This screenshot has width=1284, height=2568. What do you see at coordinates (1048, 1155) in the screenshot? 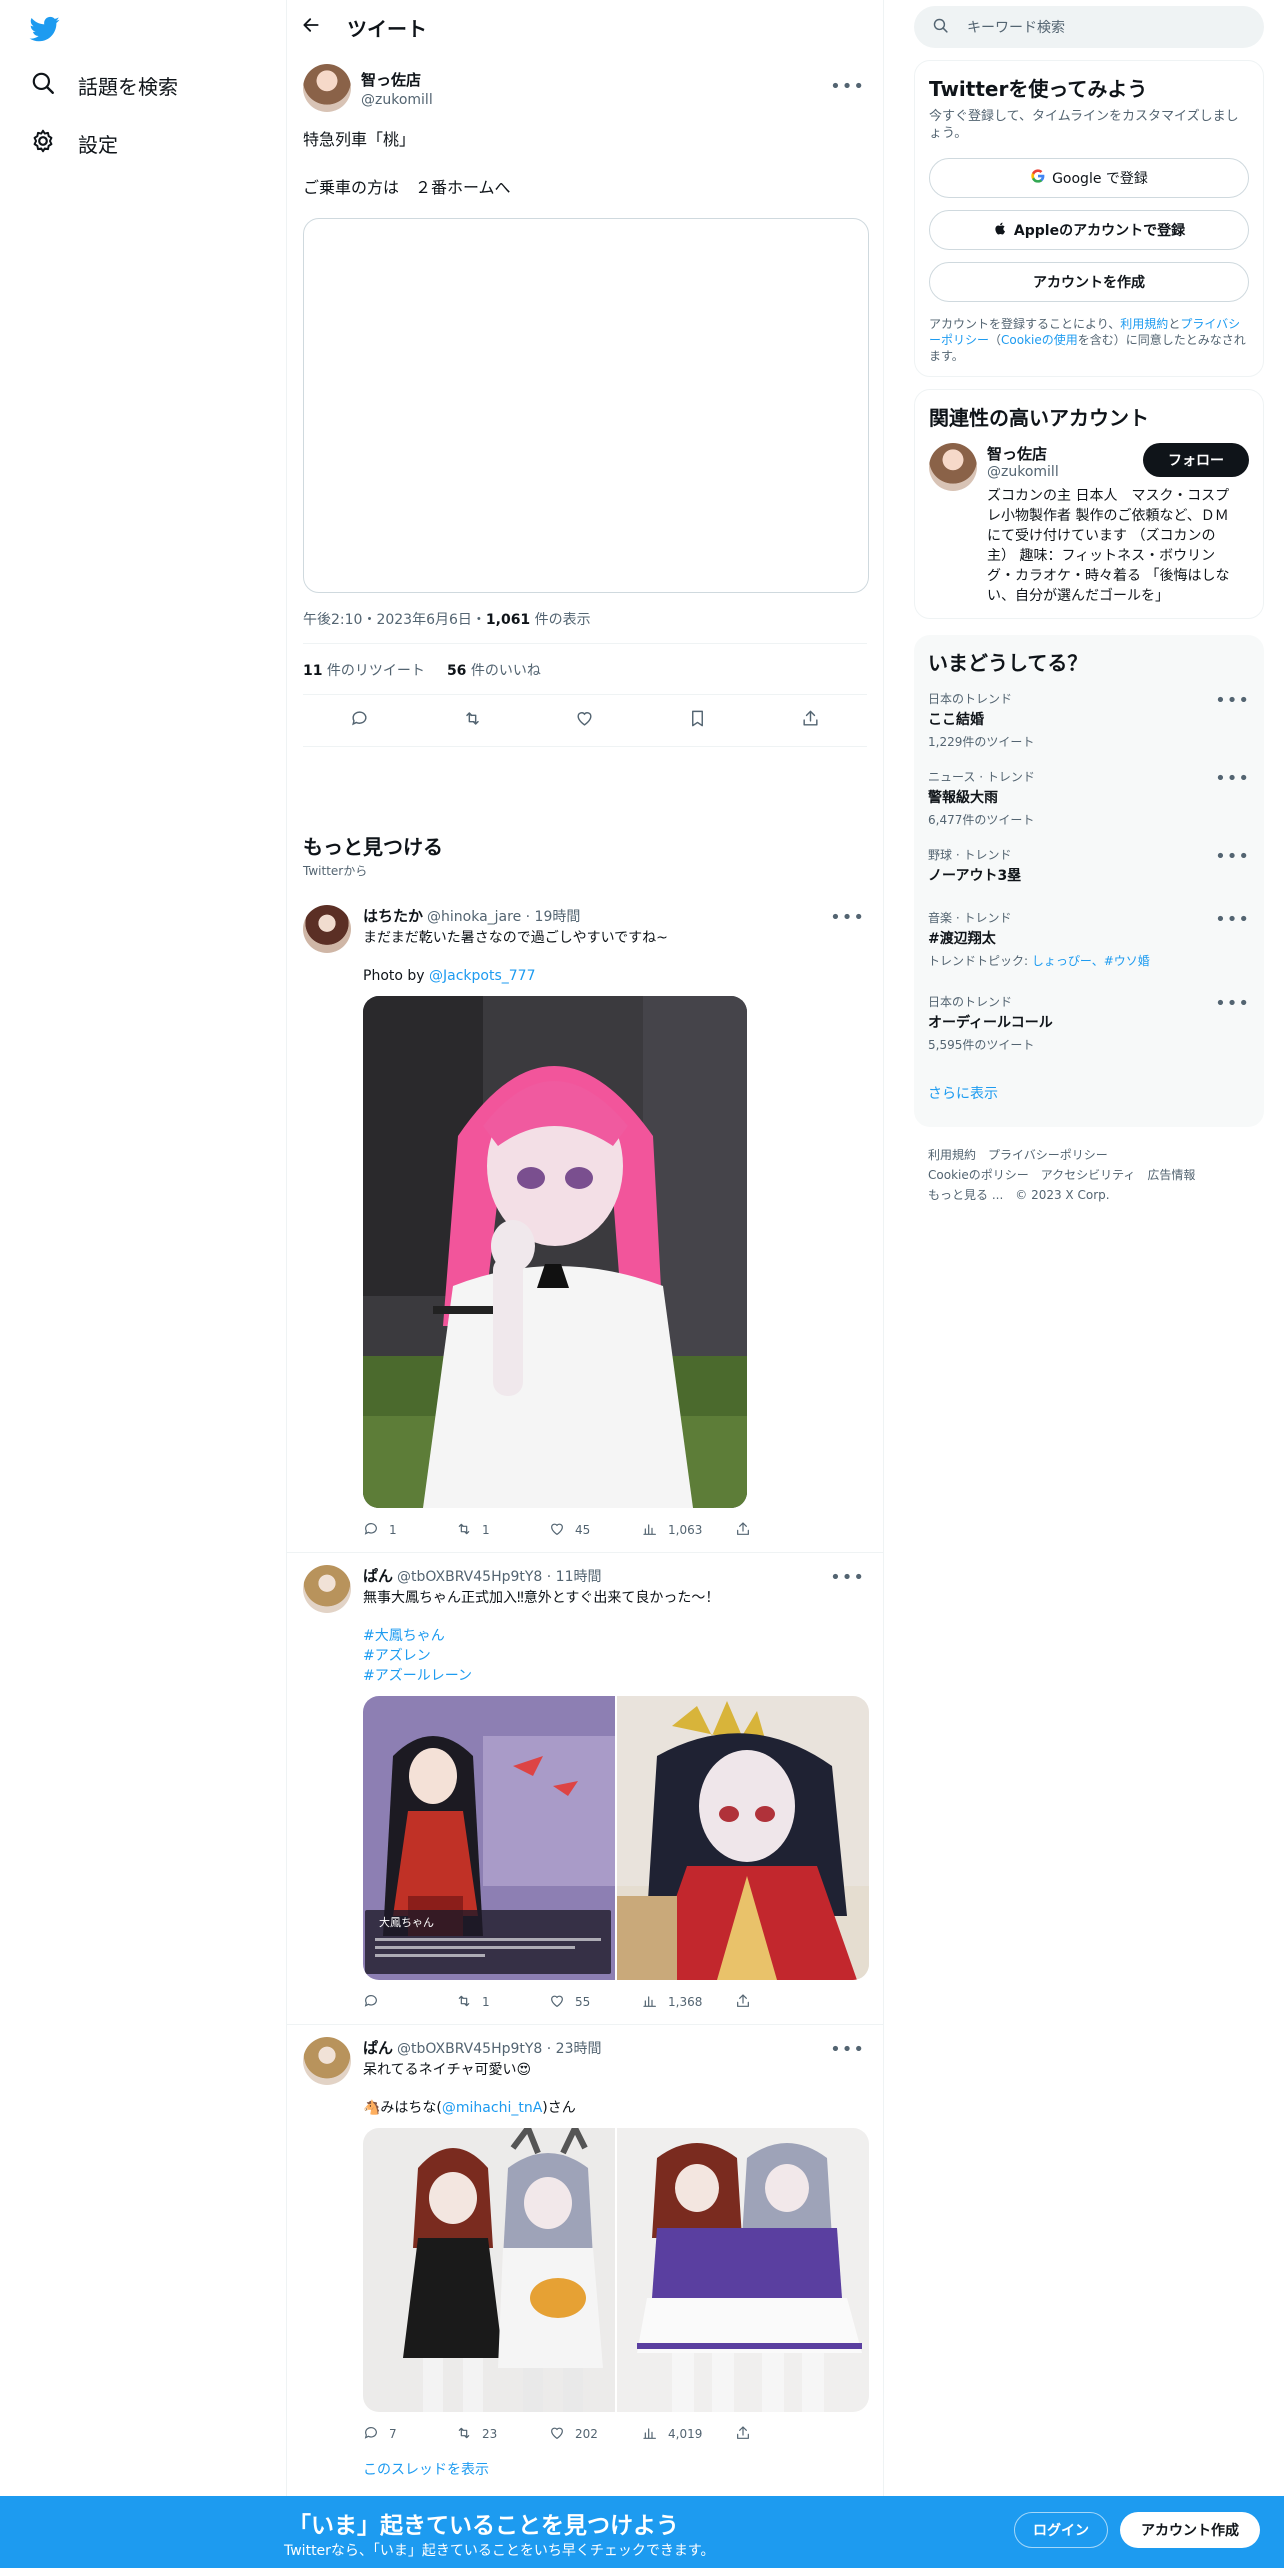
I see `footer-link: プライバシーポリシー` at bounding box center [1048, 1155].